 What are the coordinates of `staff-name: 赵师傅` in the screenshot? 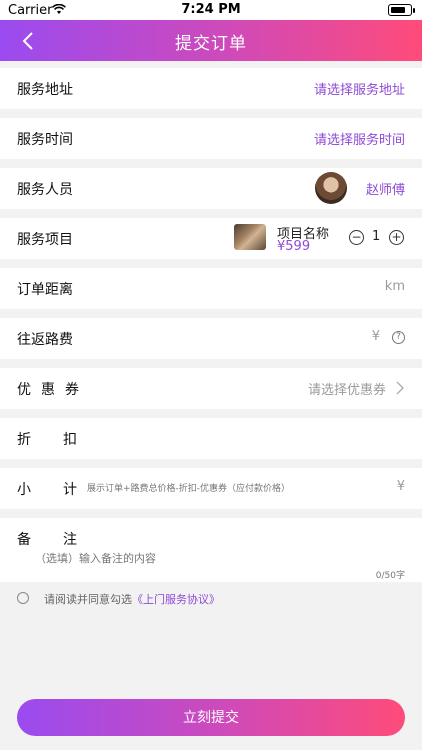 It's located at (385, 190).